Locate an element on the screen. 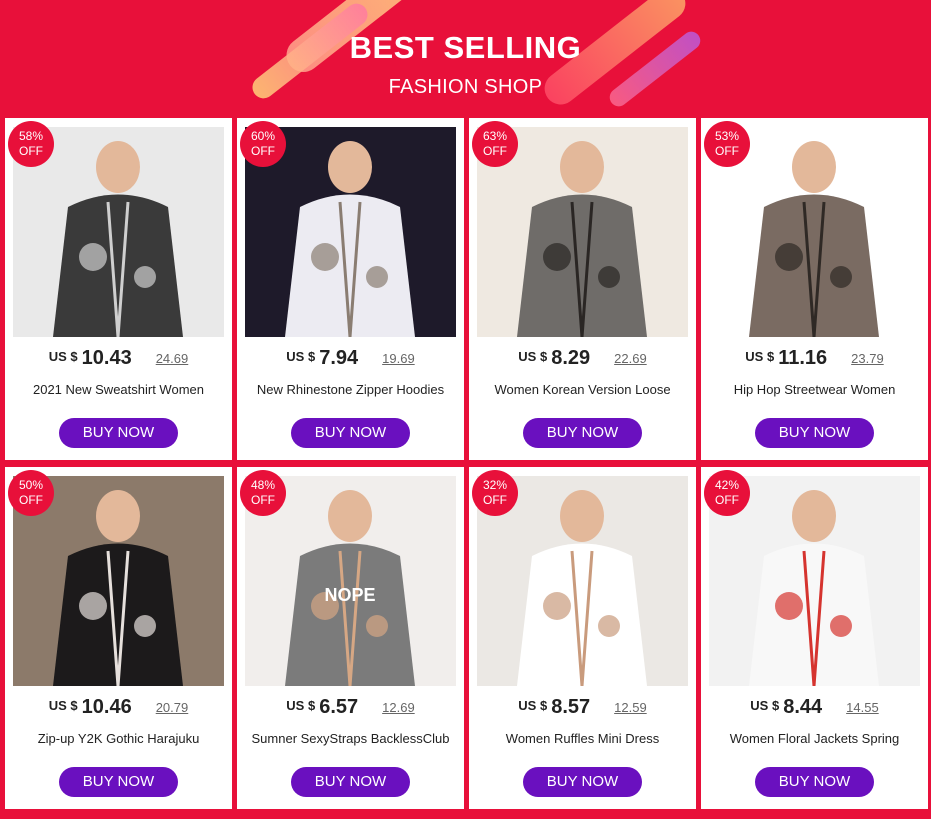 This screenshot has width=931, height=819. original-price: 14.55 is located at coordinates (862, 707).